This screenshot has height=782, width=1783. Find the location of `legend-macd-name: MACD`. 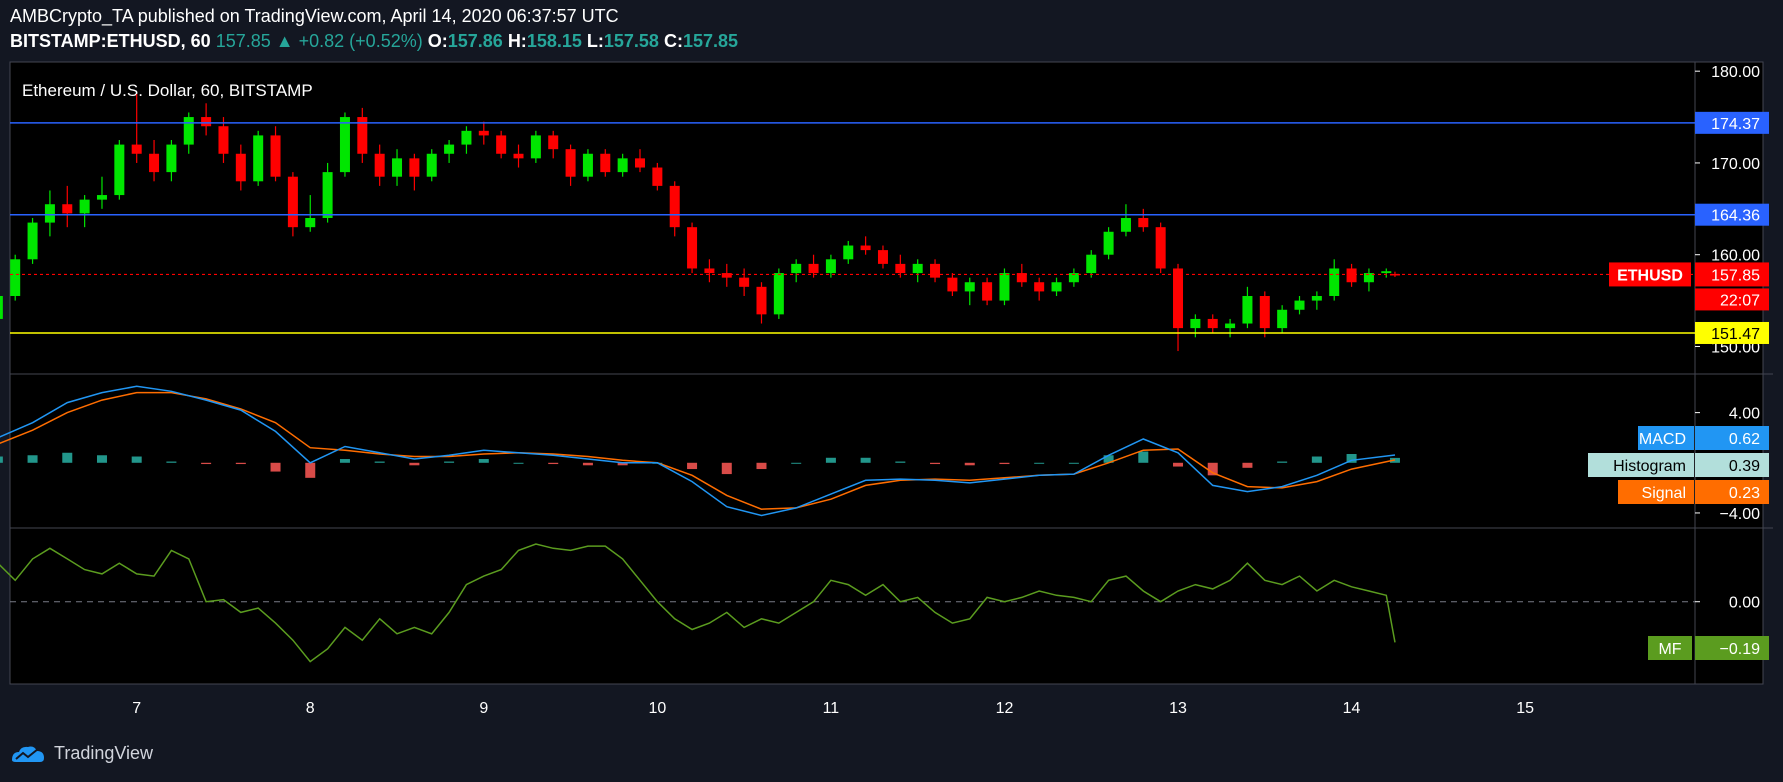

legend-macd-name: MACD is located at coordinates (1662, 439).